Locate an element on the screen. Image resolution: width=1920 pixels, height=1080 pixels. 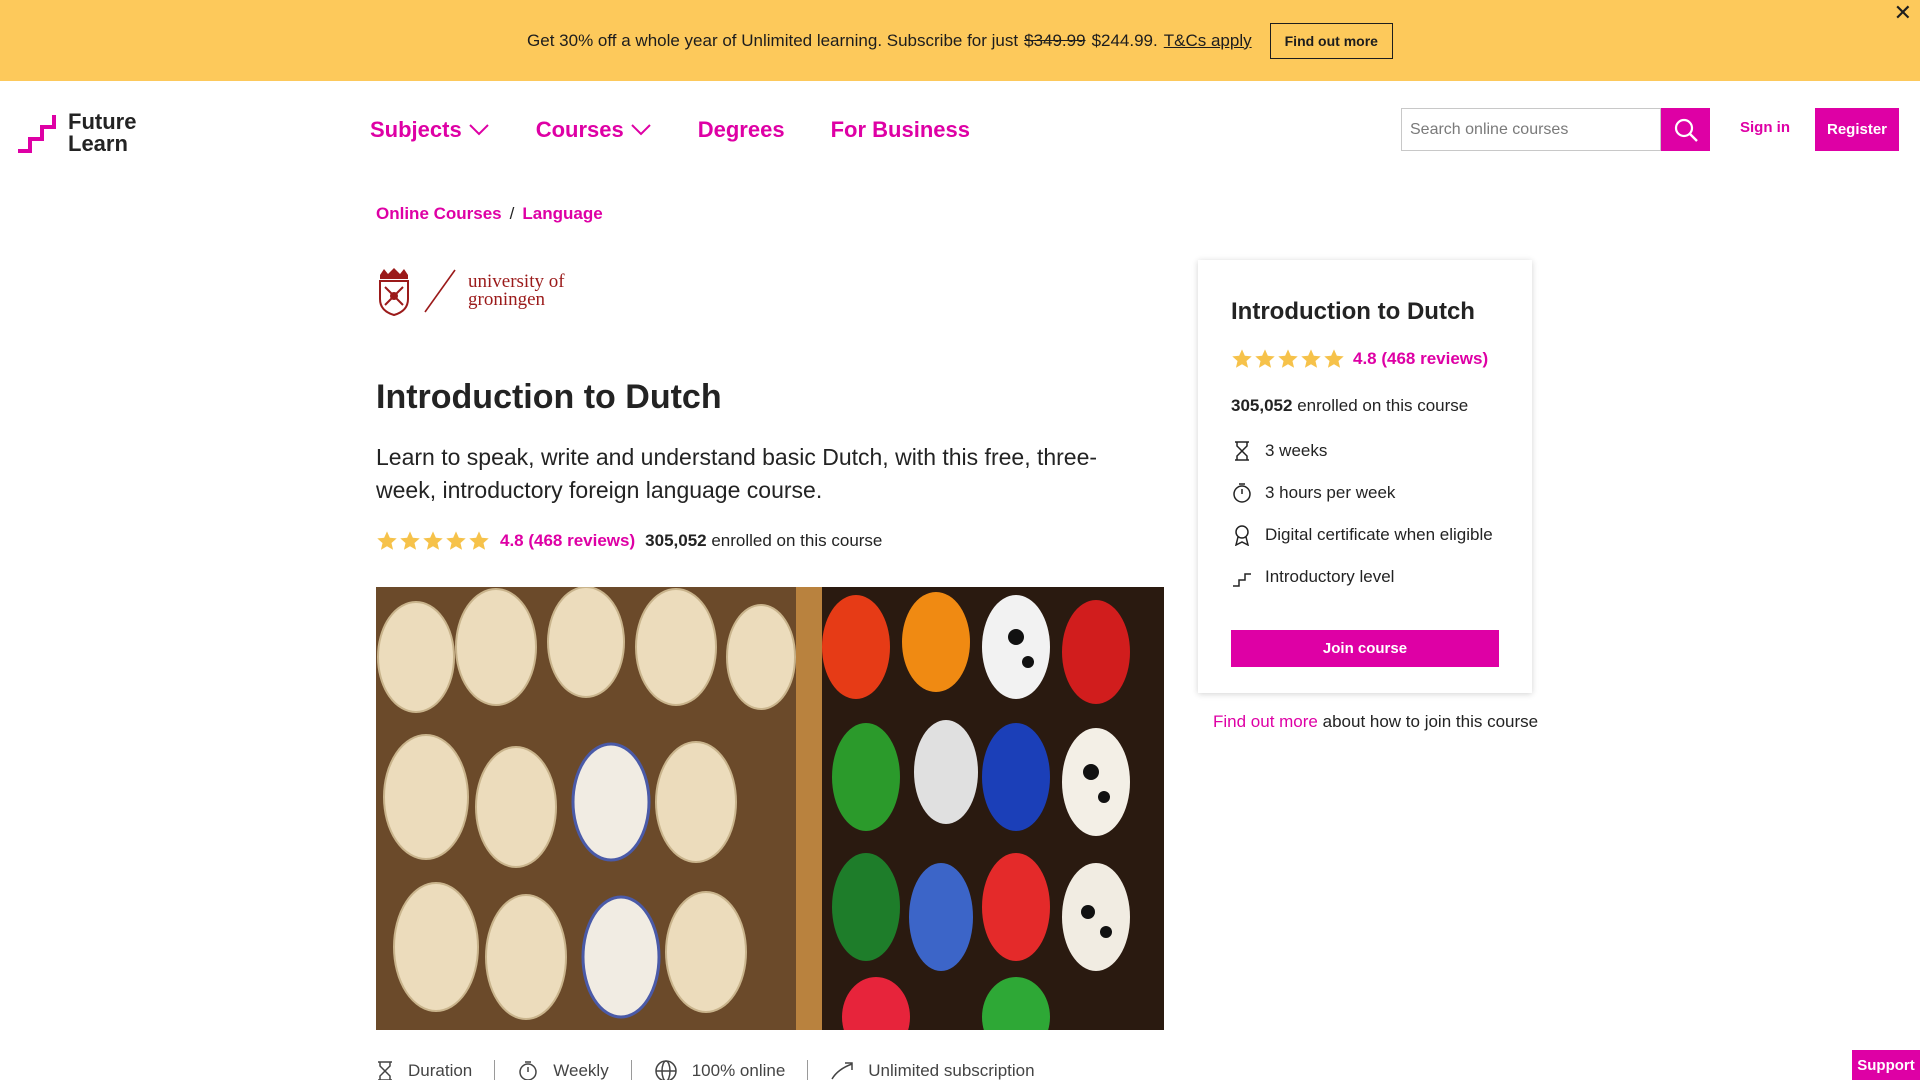
card-detail-level: Introductory level is located at coordinates (1365, 577).